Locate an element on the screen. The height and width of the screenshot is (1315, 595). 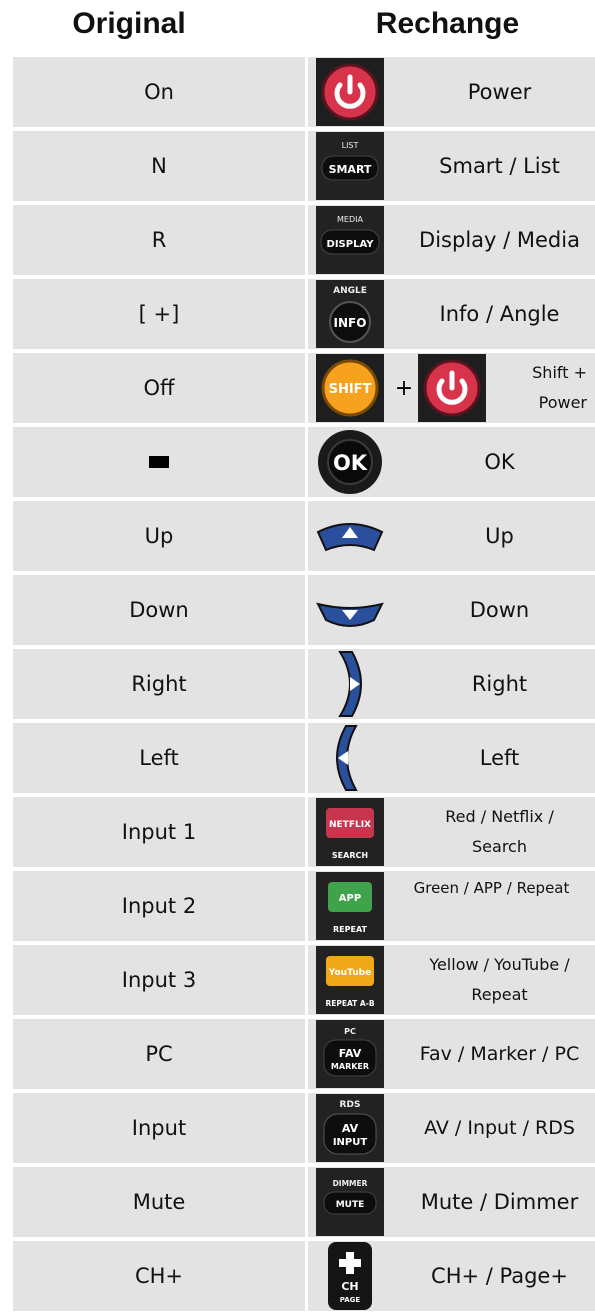
stop-square-icon is located at coordinates (159, 462).